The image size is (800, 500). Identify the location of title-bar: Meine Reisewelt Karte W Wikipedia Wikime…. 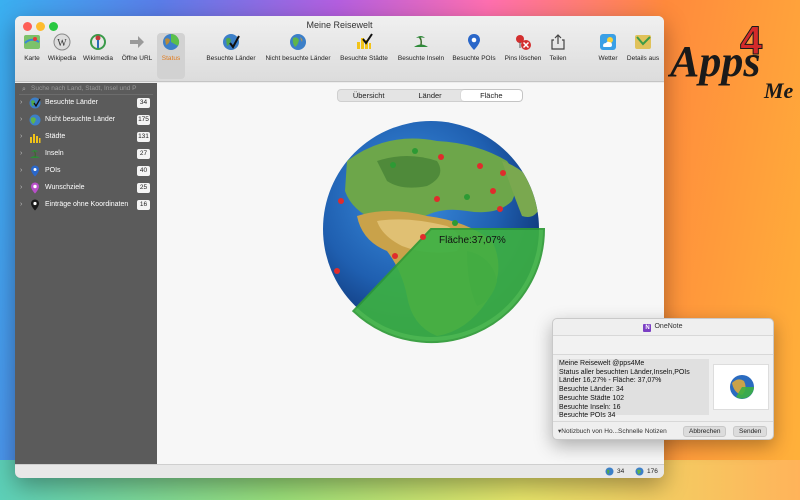
(339, 49).